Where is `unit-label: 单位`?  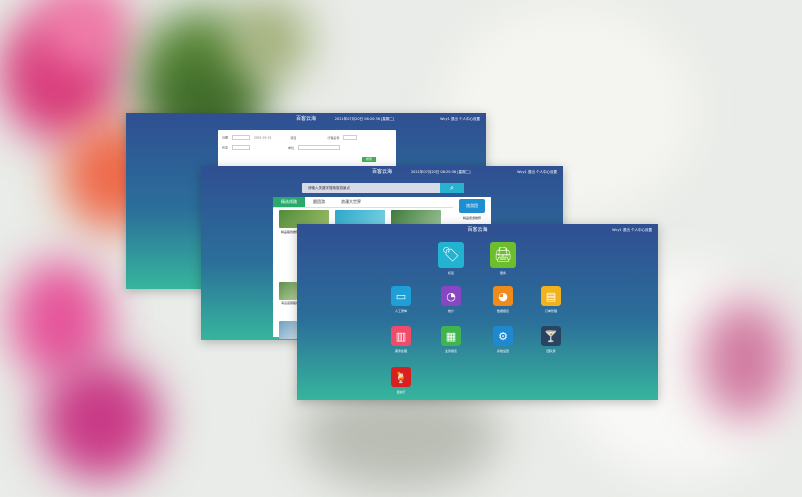
unit-label: 单位 is located at coordinates (290, 147).